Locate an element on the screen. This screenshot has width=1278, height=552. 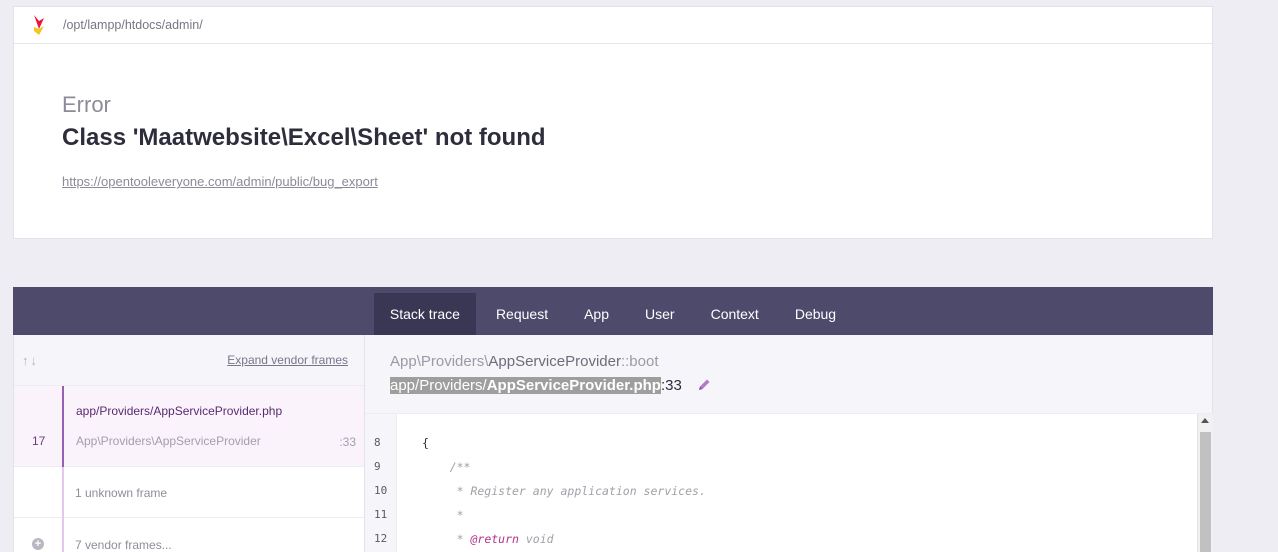
detail-file-line: :33 is located at coordinates (671, 385).